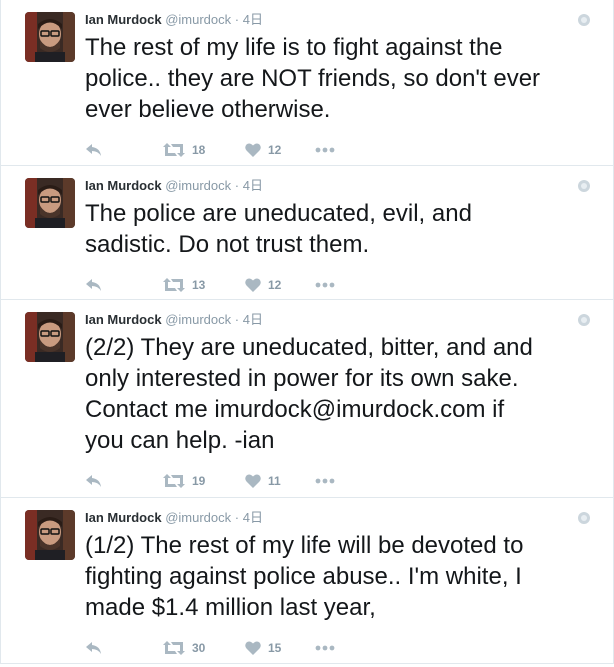  I want to click on retweet-button: 18, so click(204, 150).